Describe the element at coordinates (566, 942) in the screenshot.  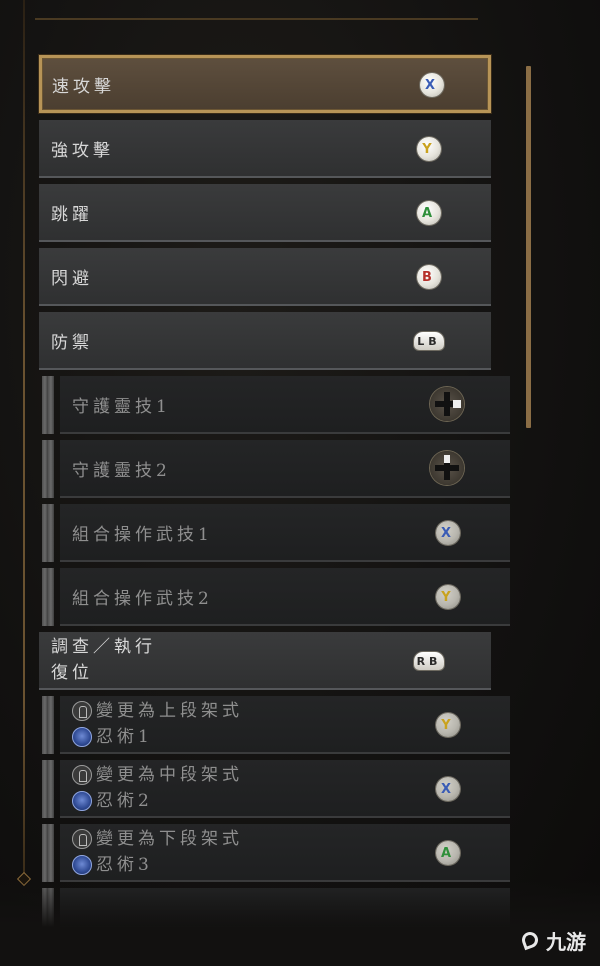
I see `watermark-text: 九游` at that location.